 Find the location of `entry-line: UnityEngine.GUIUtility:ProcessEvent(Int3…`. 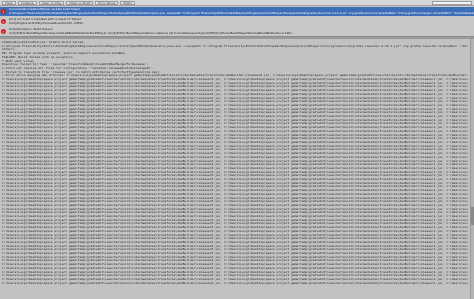

entry-line: UnityEngine.GUIUtility:ProcessEvent(Int3… is located at coordinates (46, 23).